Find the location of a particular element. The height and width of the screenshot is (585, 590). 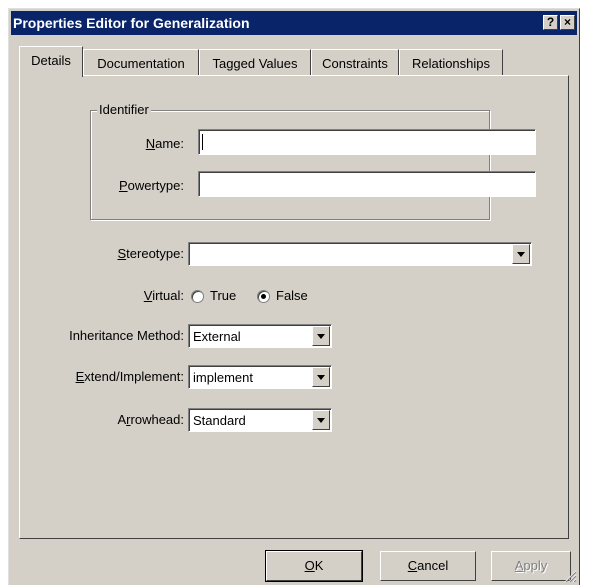

radio-selected-dot is located at coordinates (263, 296).